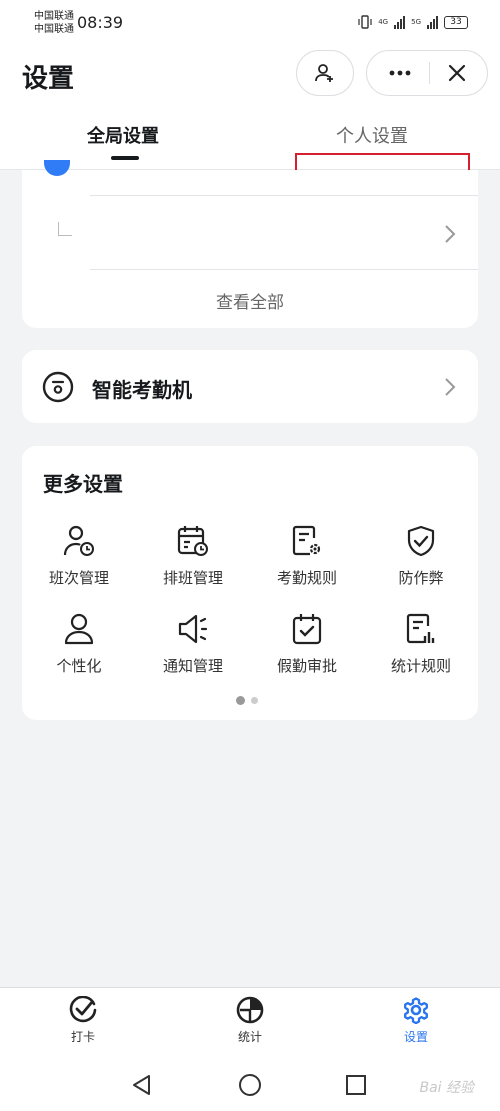 The image size is (500, 1111). Describe the element at coordinates (421, 541) in the screenshot. I see `anti-cheat-icon` at that location.